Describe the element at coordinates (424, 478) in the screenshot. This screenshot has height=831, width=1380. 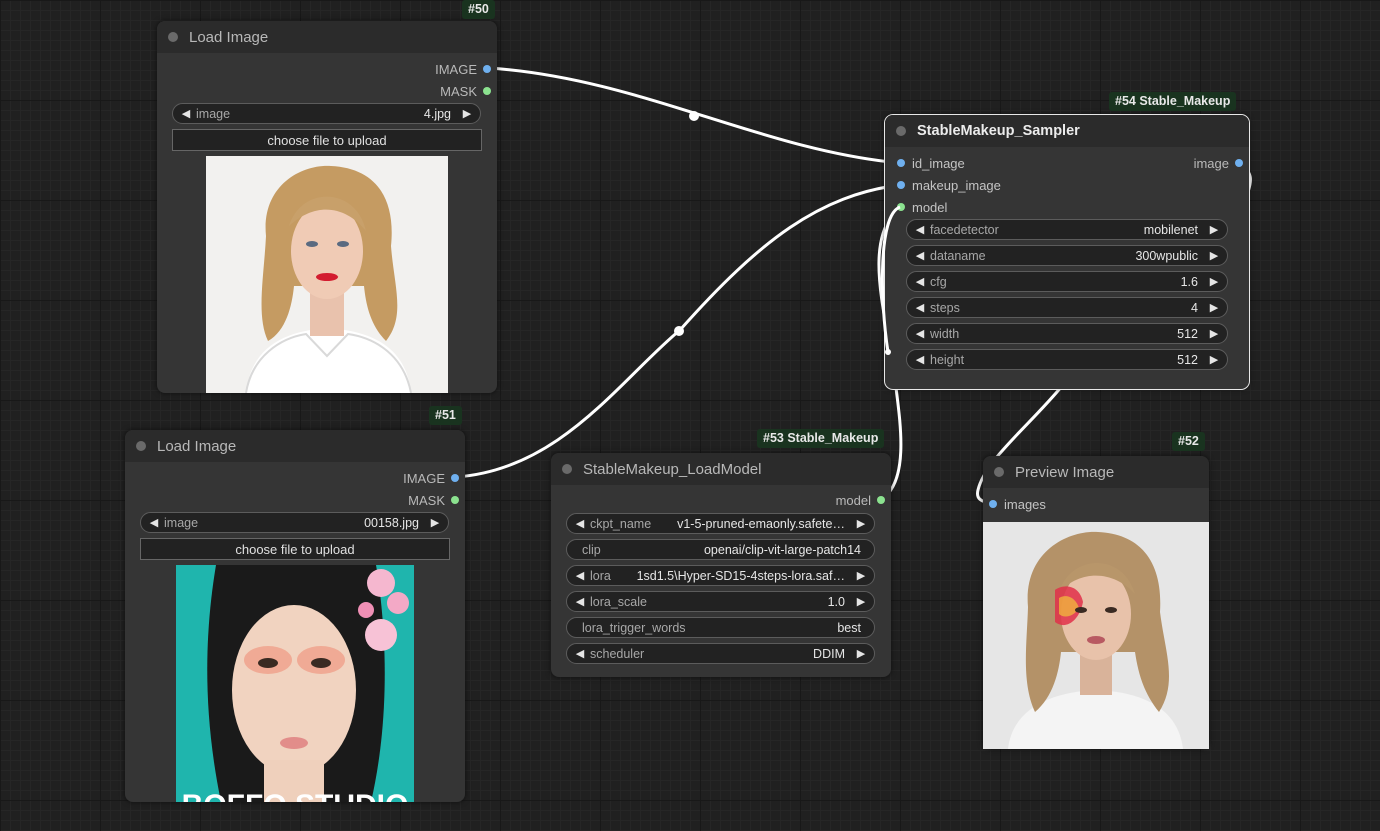
I see `output-label-image: IMAGE` at that location.